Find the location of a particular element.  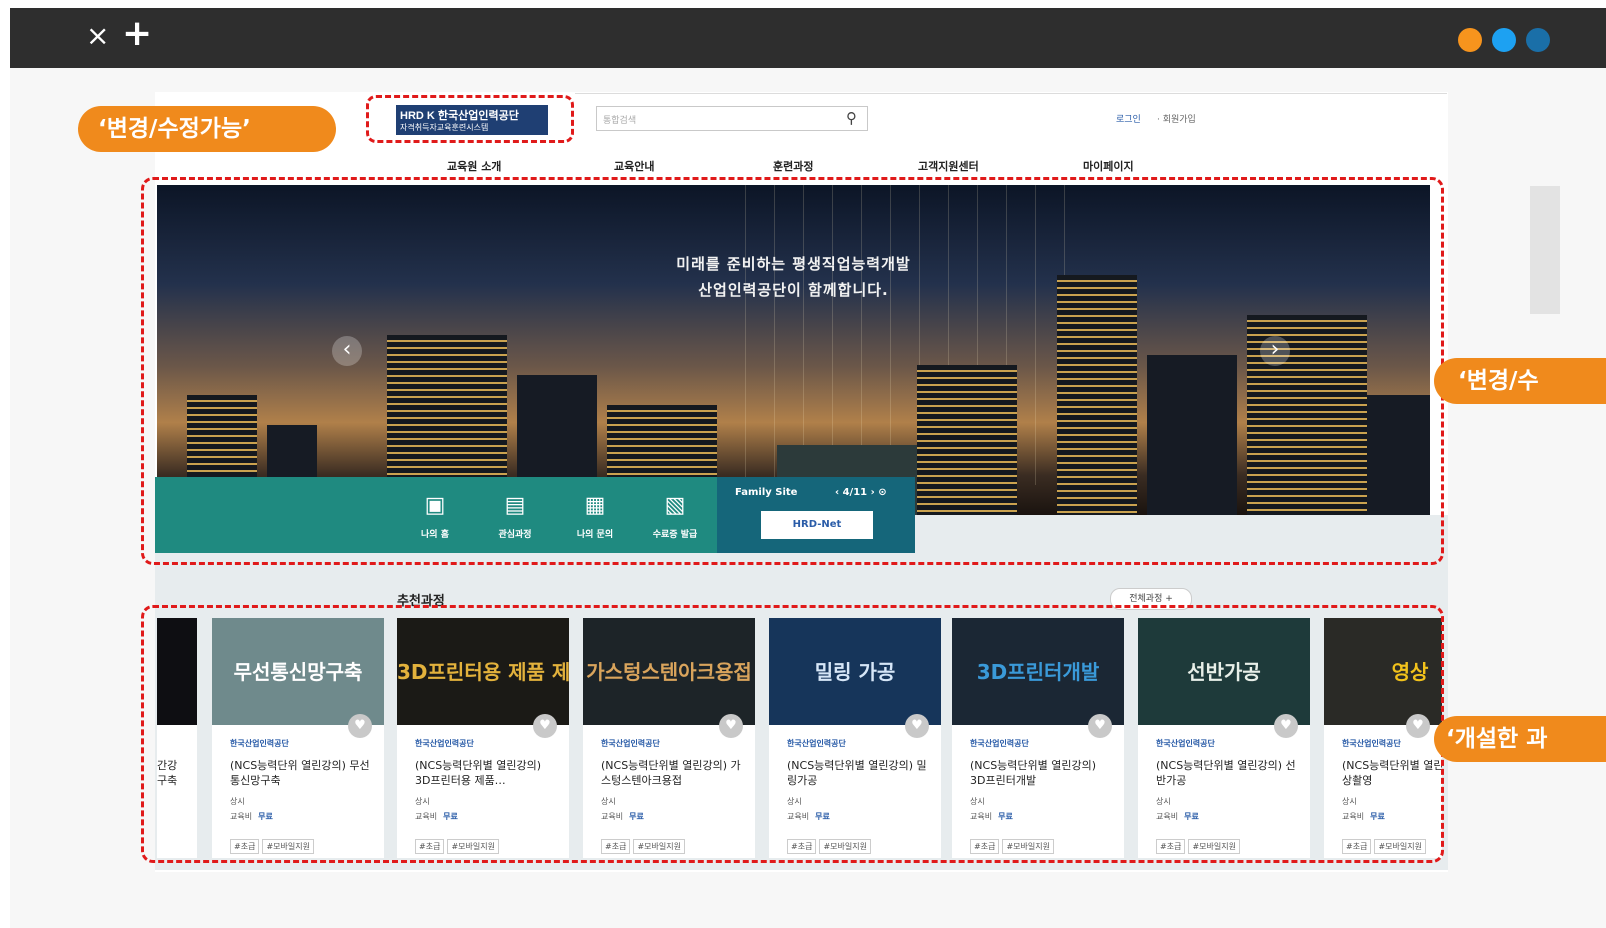

search-box: 통합검색 ⚲ is located at coordinates (732, 118).